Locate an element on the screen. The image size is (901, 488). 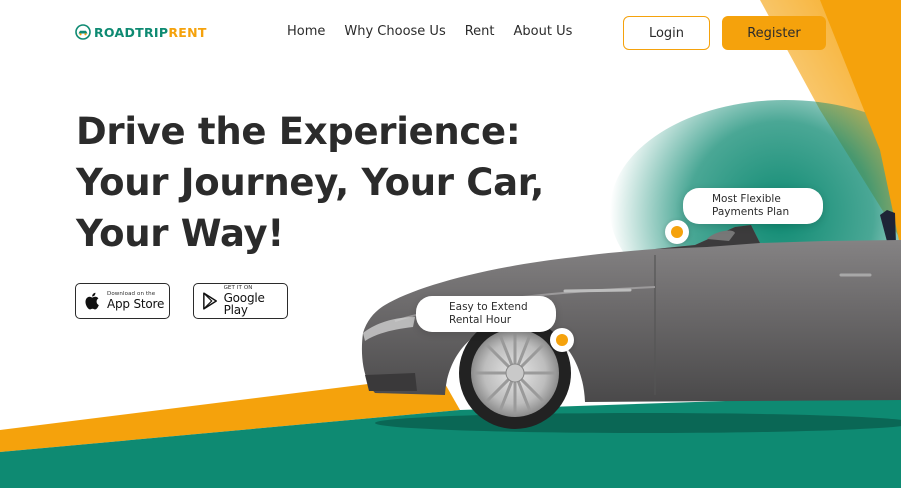
google-play-button: GET IT ON Google Play is located at coordinates (240, 301).